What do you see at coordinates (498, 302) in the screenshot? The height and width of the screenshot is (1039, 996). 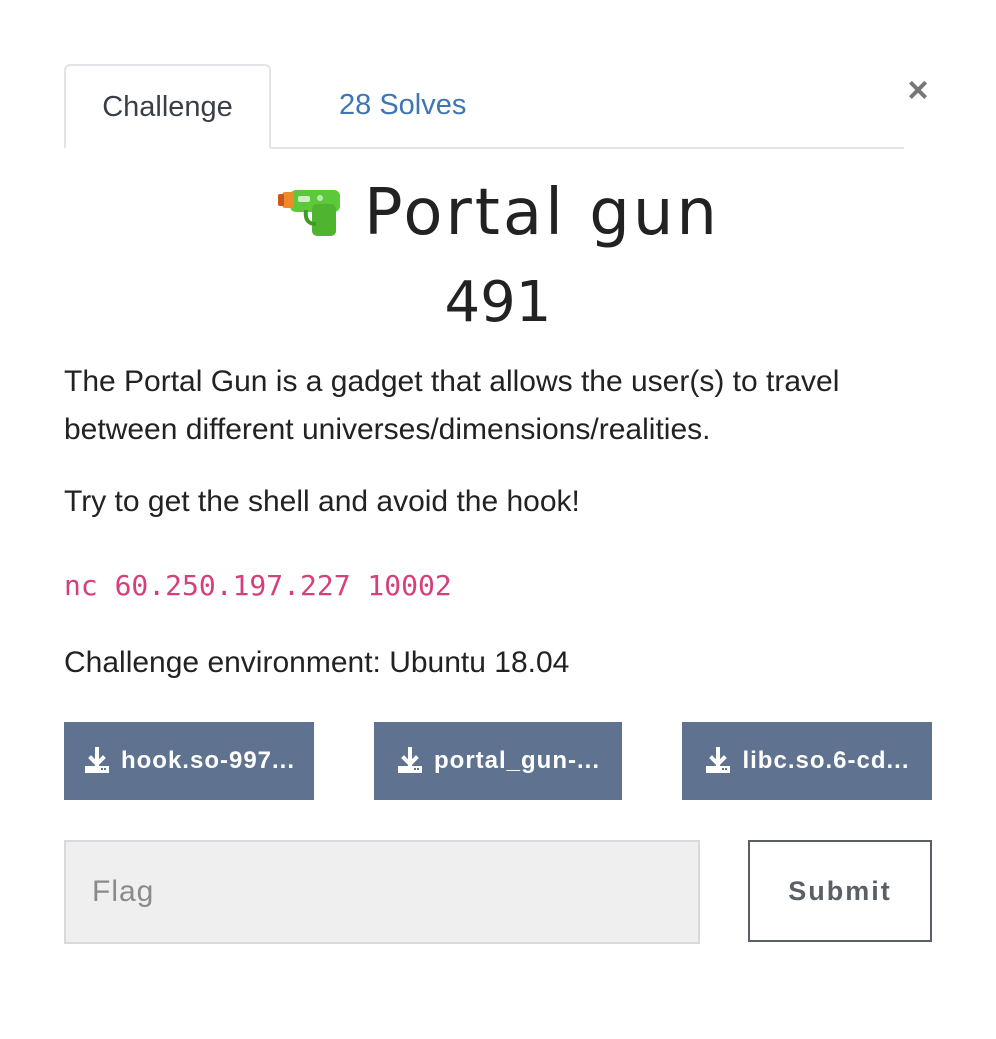 I see `challenge-value: 491` at bounding box center [498, 302].